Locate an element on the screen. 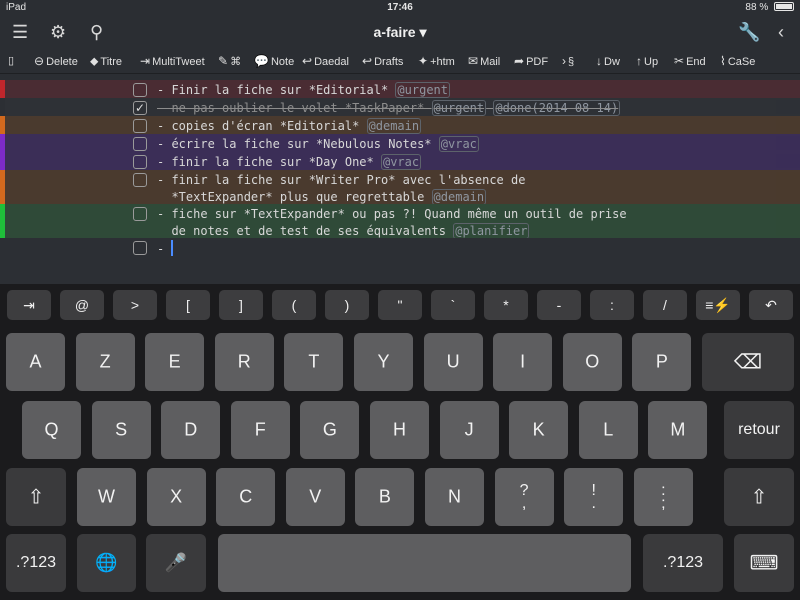 The image size is (800, 600). key-d: D is located at coordinates (191, 430).